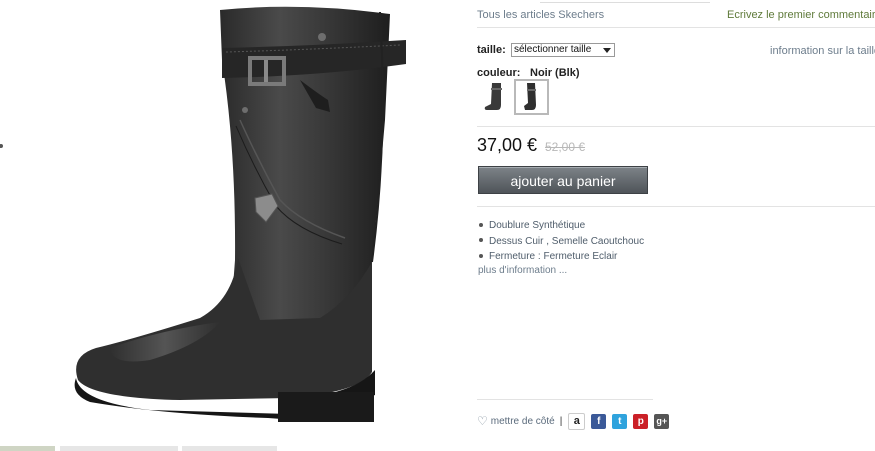 The height and width of the screenshot is (451, 875). Describe the element at coordinates (482, 421) in the screenshot. I see `heart-icon: ♡` at that location.